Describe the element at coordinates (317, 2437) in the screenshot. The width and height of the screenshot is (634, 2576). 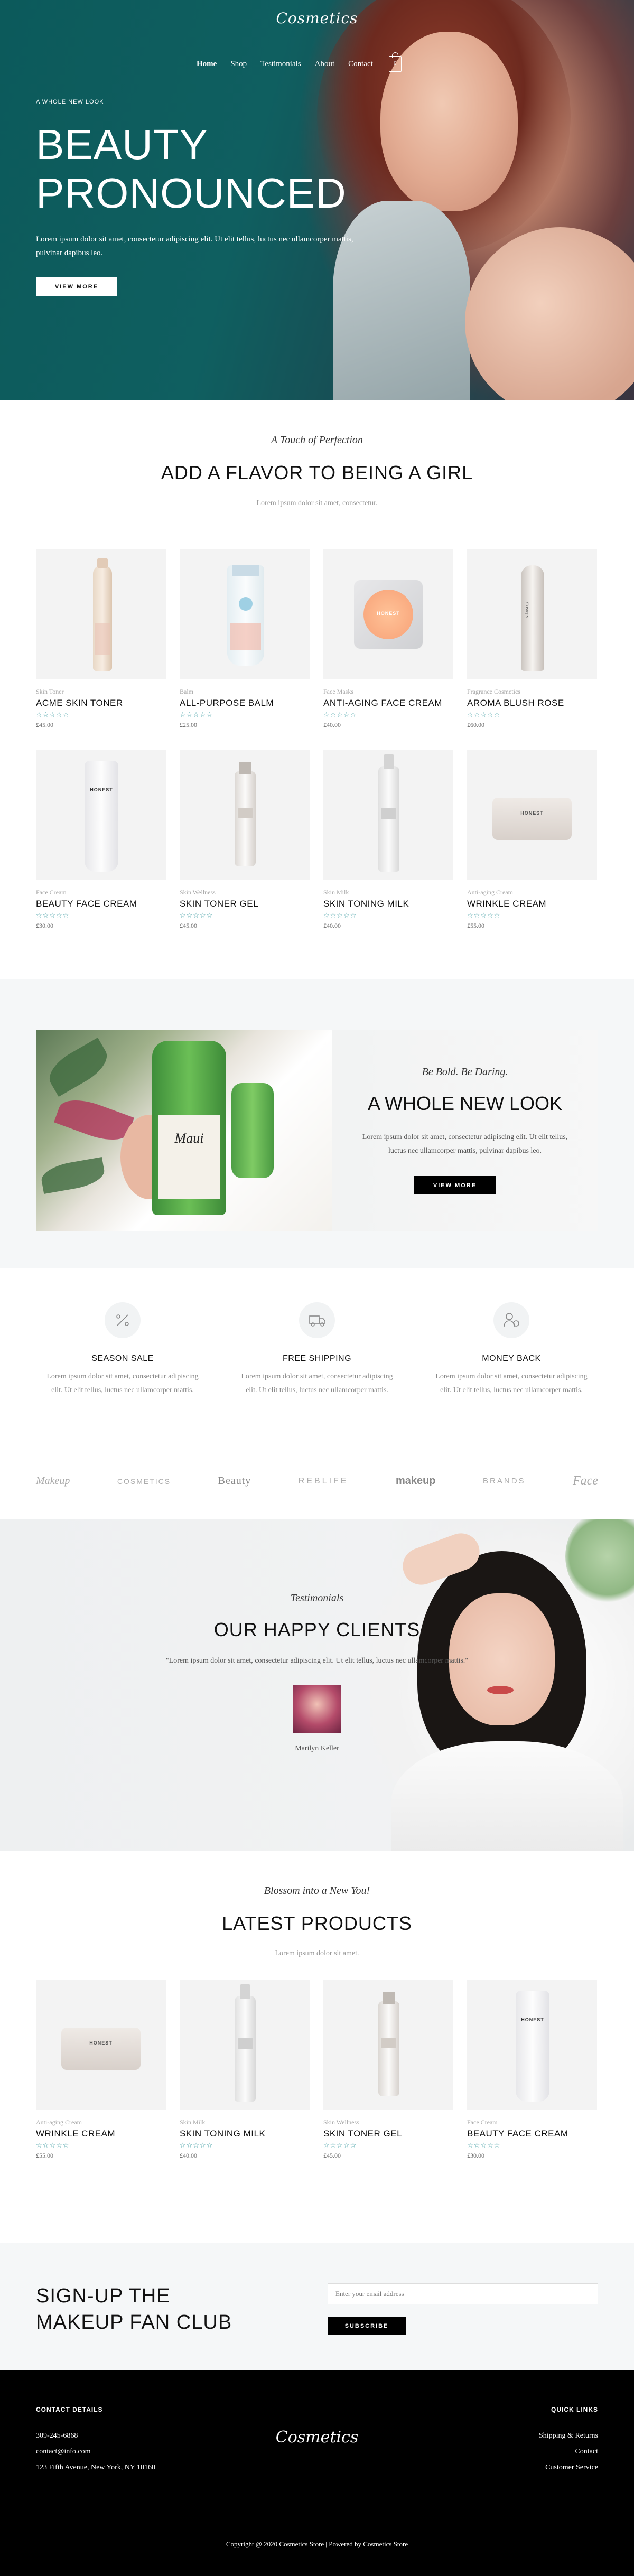
I see `footer-logo: Cosmetics` at that location.